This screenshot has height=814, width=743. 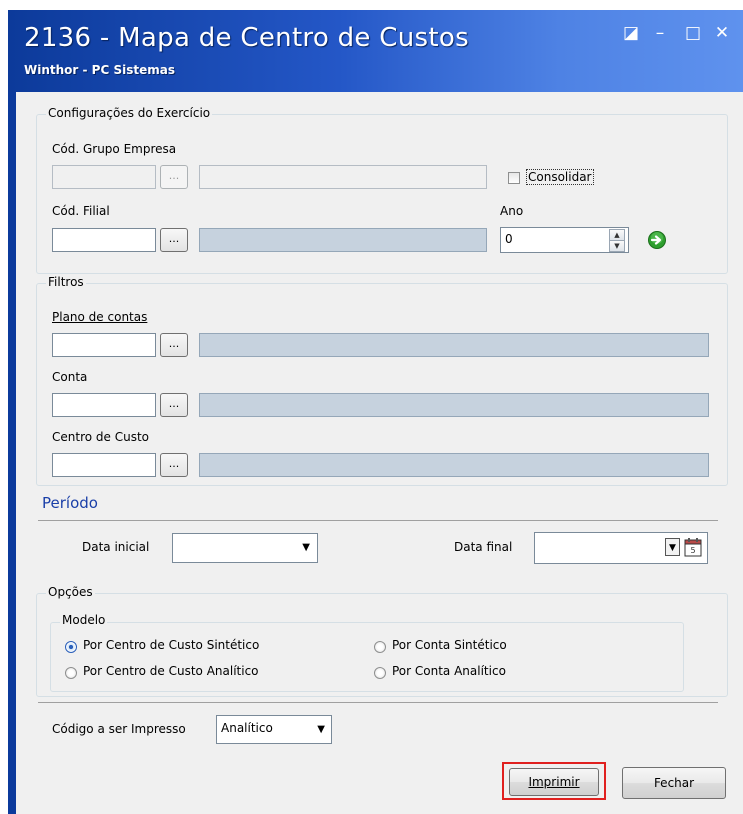 What do you see at coordinates (343, 240) in the screenshot?
I see `filial-description` at bounding box center [343, 240].